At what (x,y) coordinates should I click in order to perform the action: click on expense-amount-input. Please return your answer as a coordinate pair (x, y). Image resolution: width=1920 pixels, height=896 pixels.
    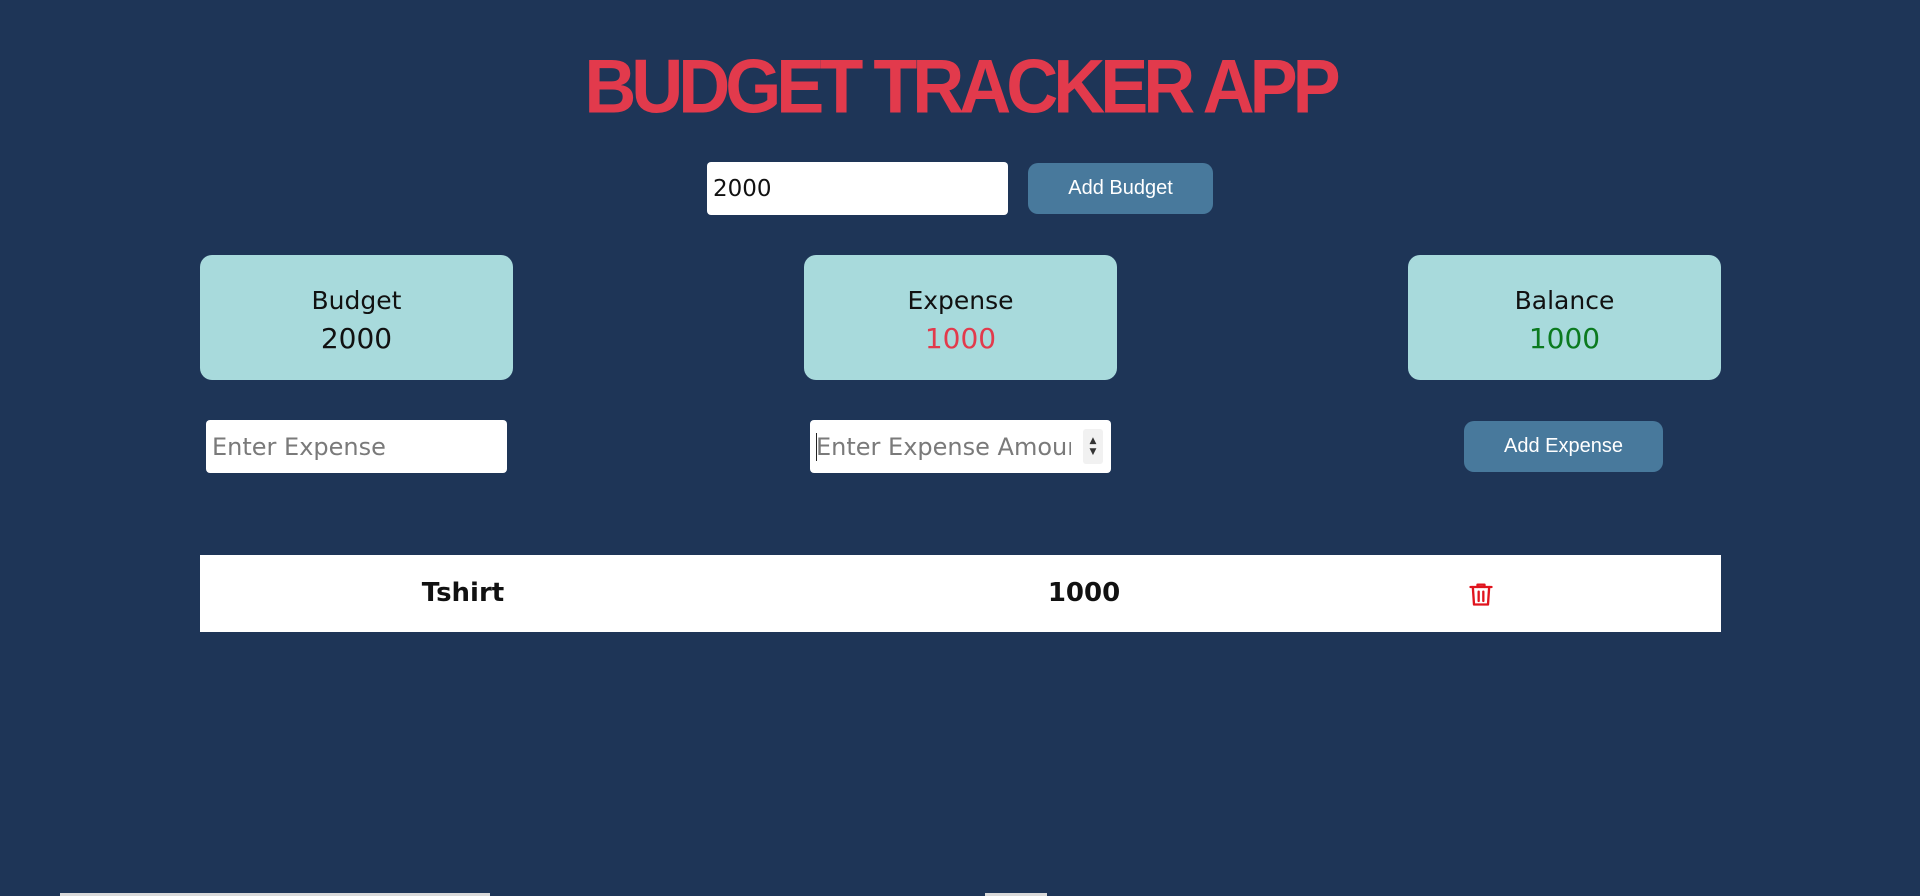
    Looking at the image, I should click on (960, 446).